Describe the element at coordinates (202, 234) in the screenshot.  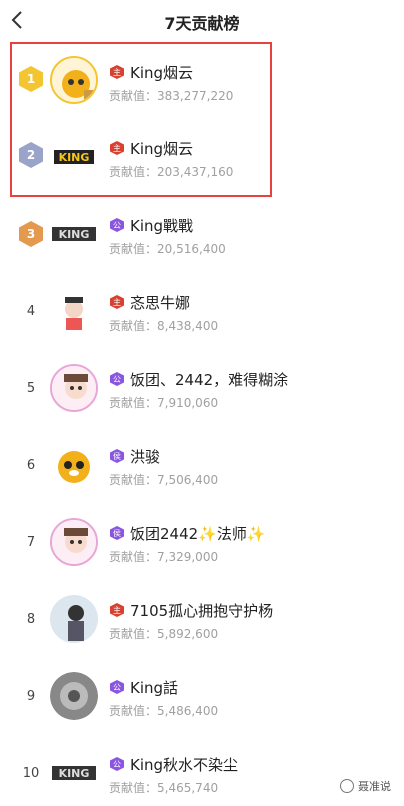
I see `list-item: 3 KING 公 King戰戰 贡献值：20,516,400` at that location.